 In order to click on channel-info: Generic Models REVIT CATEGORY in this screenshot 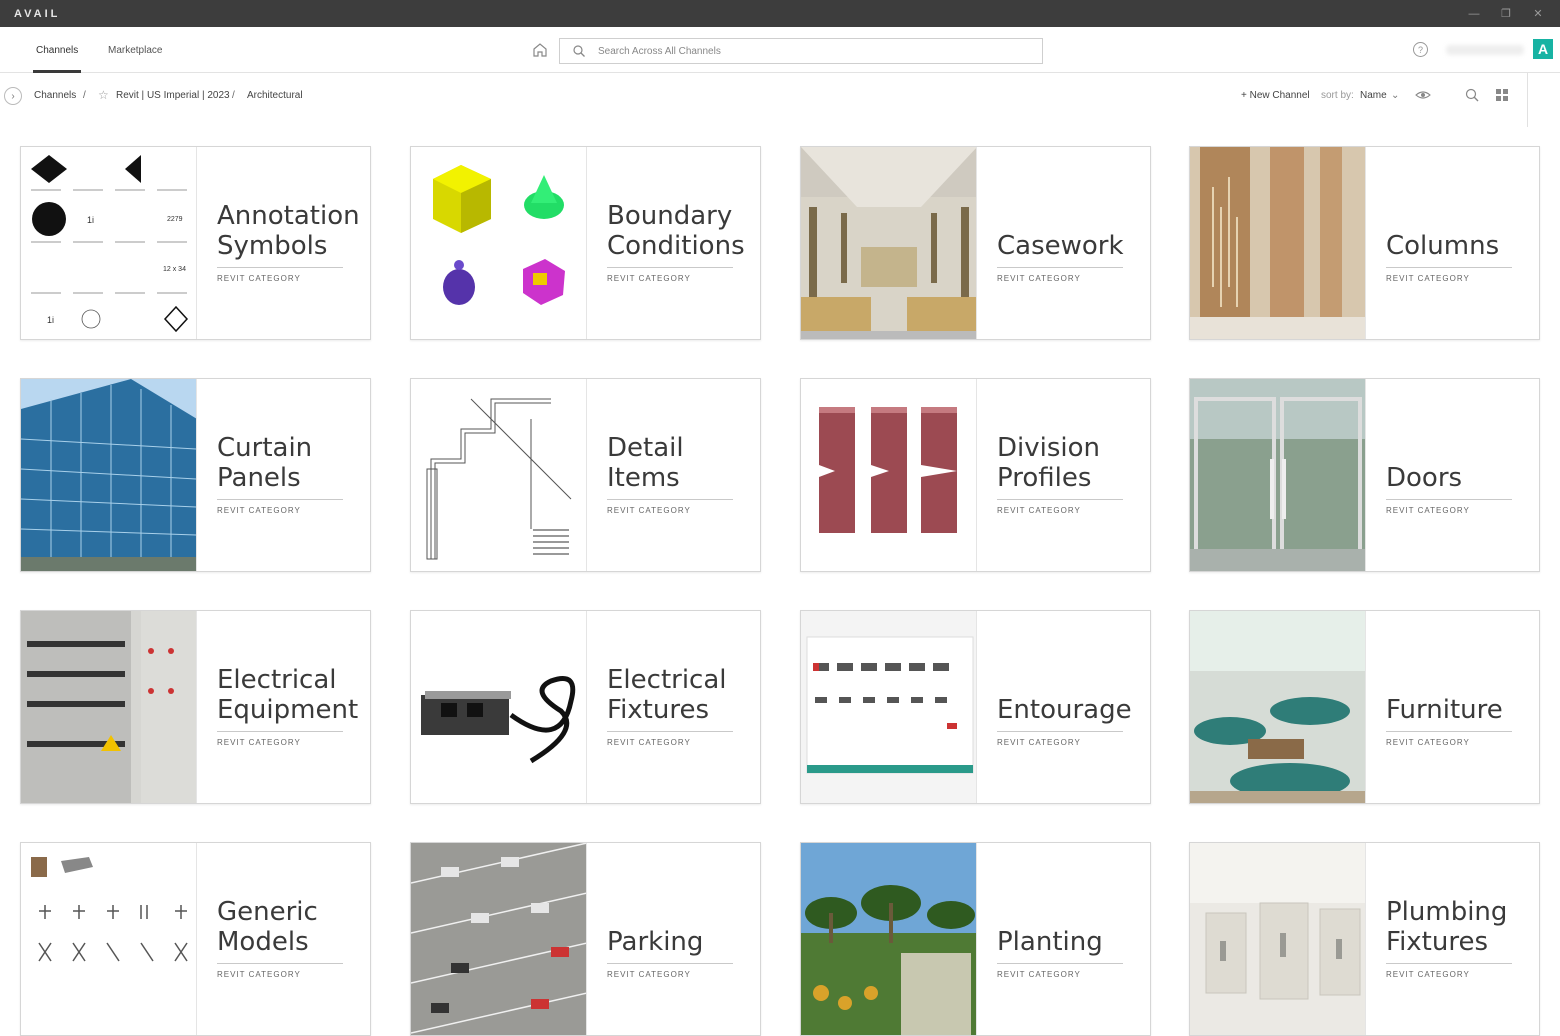, I will do `click(286, 938)`.